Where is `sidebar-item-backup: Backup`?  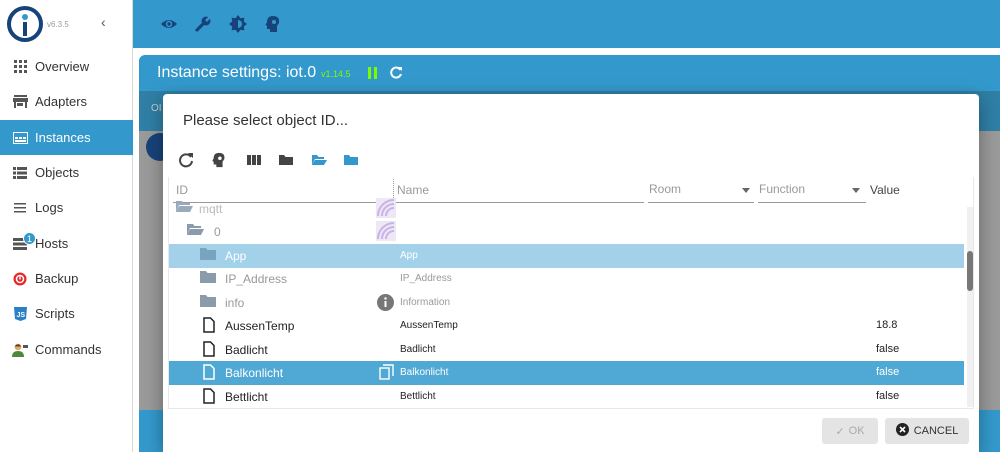 sidebar-item-backup: Backup is located at coordinates (66, 278).